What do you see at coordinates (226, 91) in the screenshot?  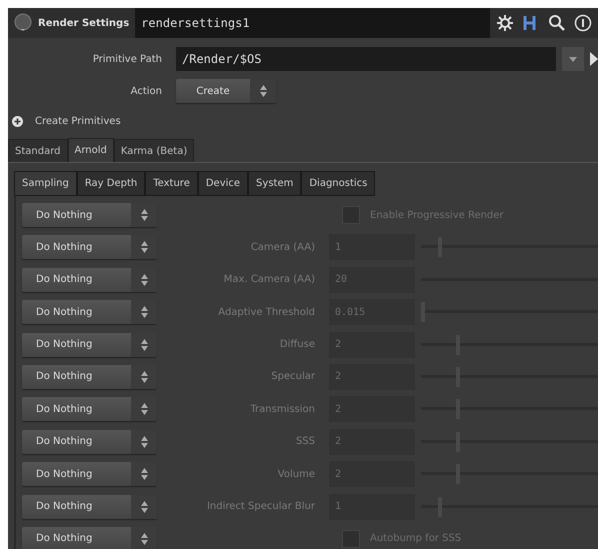 I see `action-menu: Create` at bounding box center [226, 91].